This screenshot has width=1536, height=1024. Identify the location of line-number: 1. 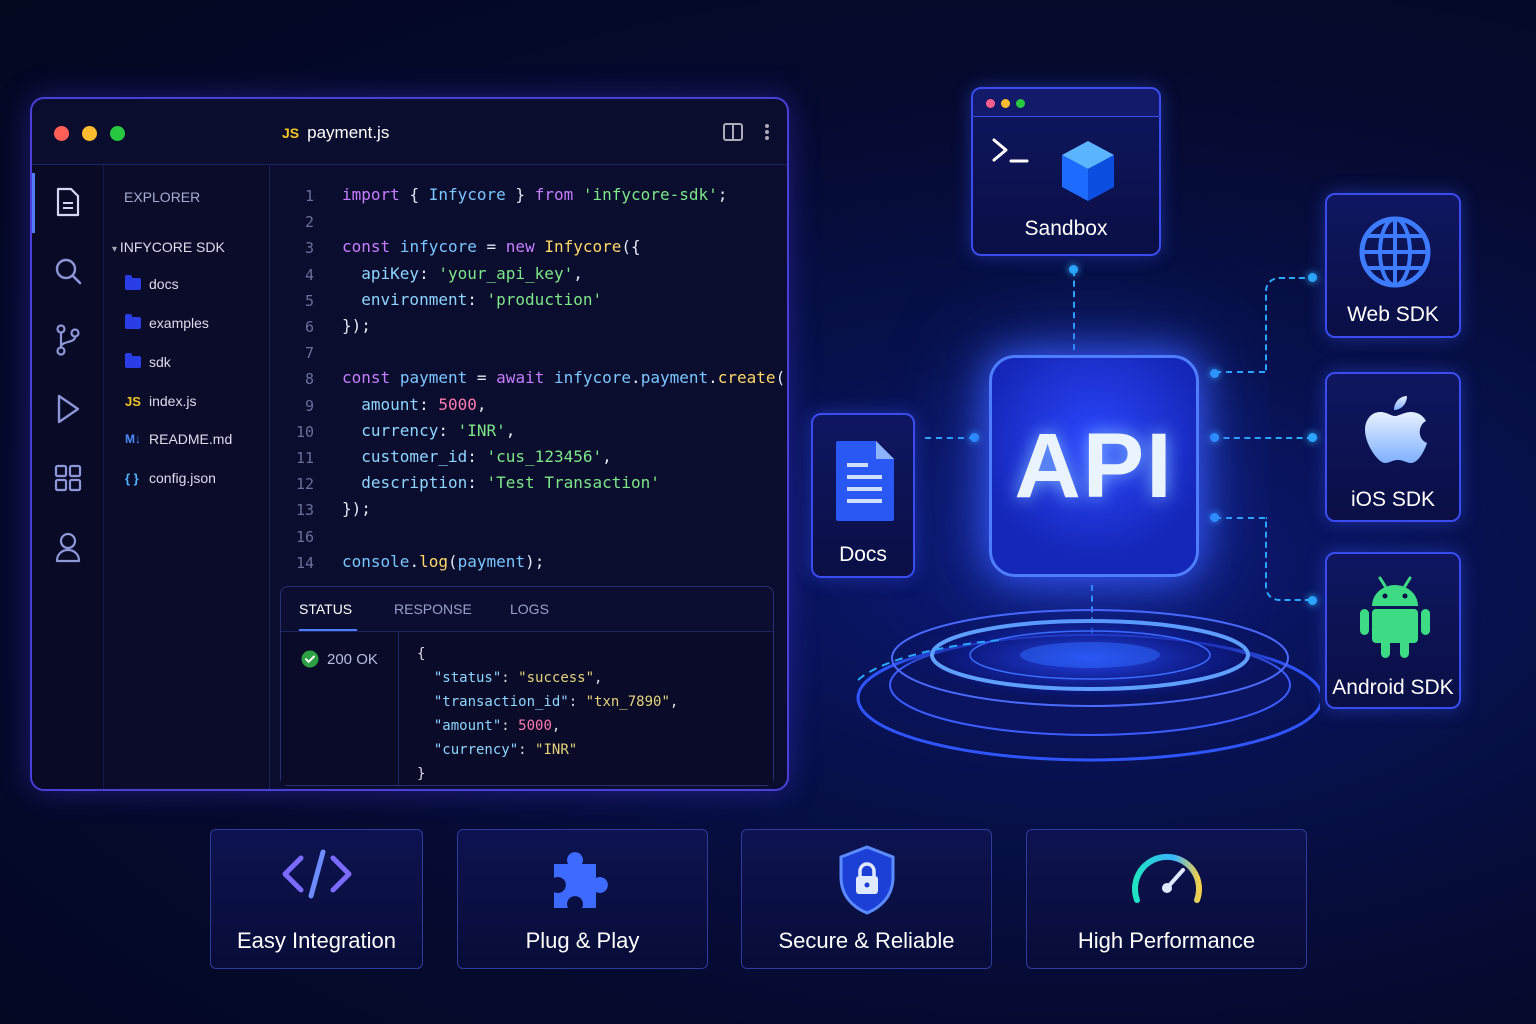
(309, 196).